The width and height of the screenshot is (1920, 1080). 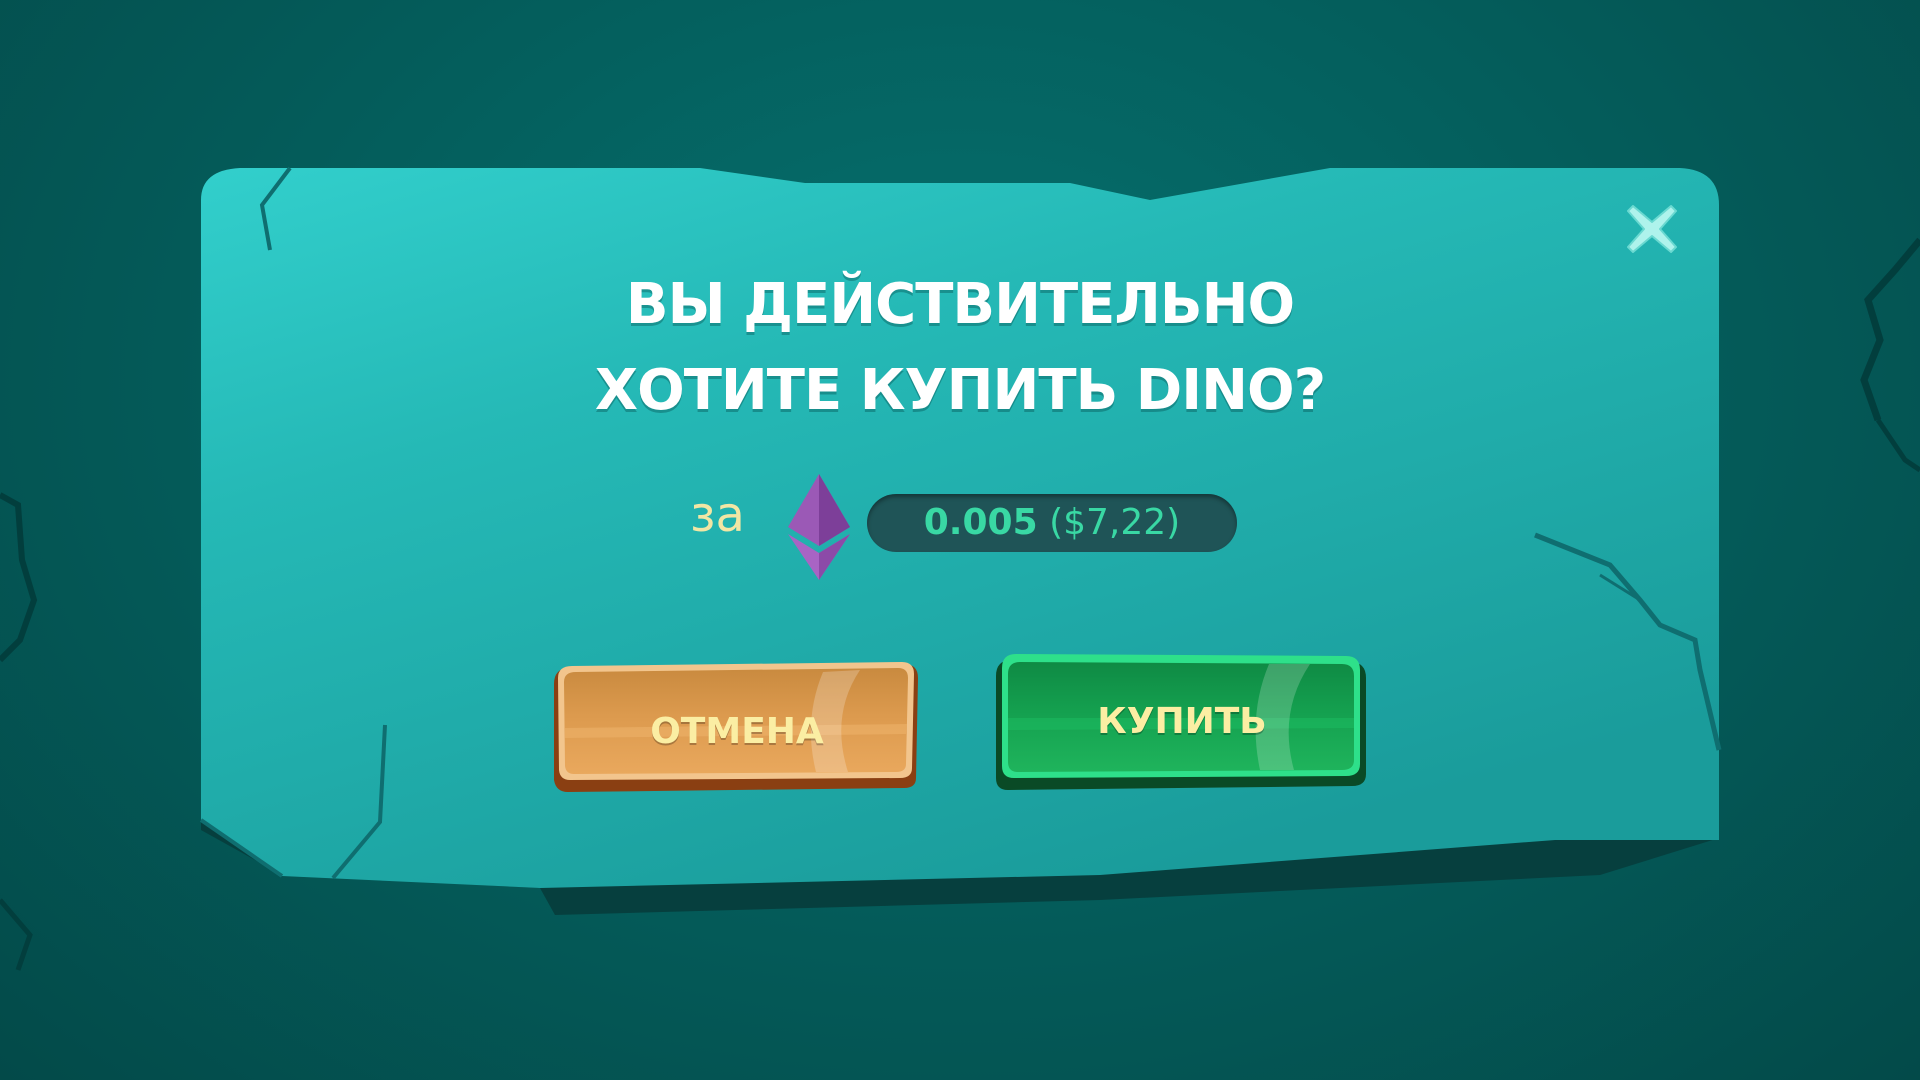 What do you see at coordinates (960, 348) in the screenshot?
I see `dialog-title: ВЫ ДЕЙСТВИТЕЛЬНО ХОТИТЕ КУПИТЬ DINO?` at bounding box center [960, 348].